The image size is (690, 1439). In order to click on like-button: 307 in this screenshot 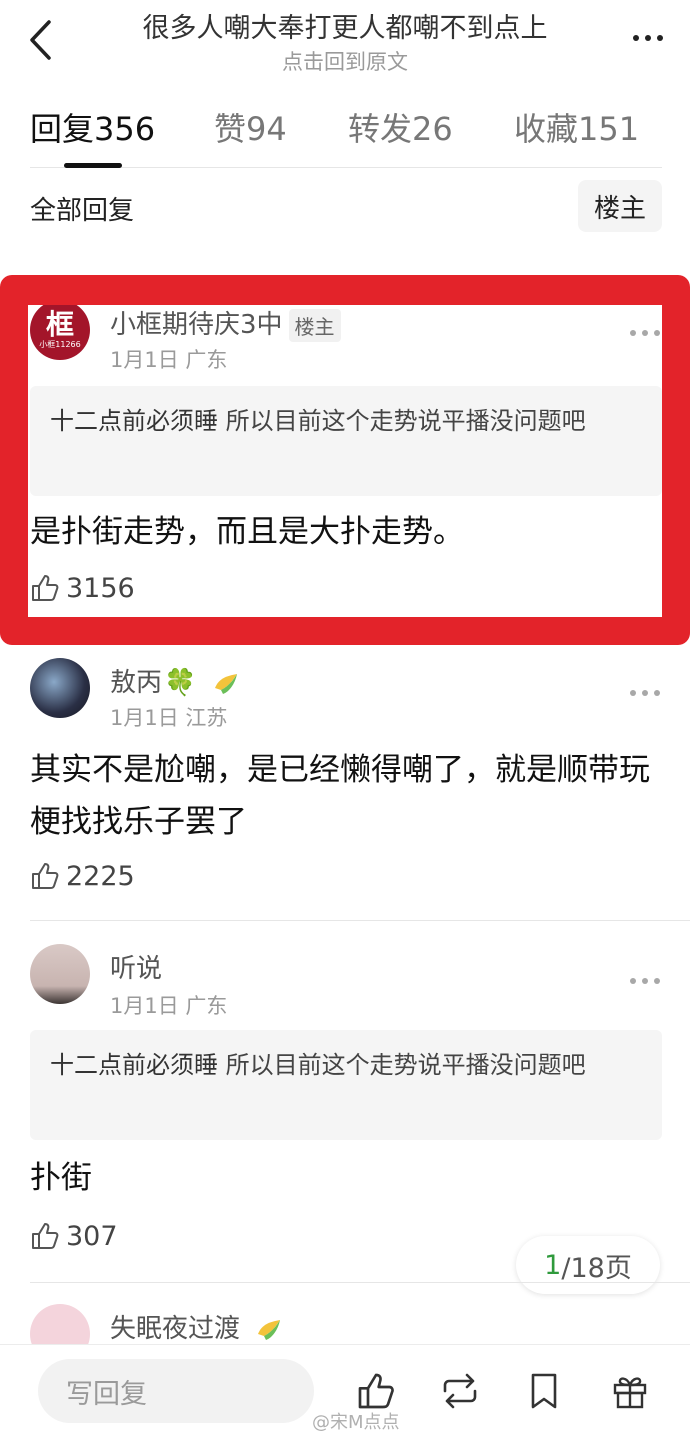, I will do `click(74, 1236)`.